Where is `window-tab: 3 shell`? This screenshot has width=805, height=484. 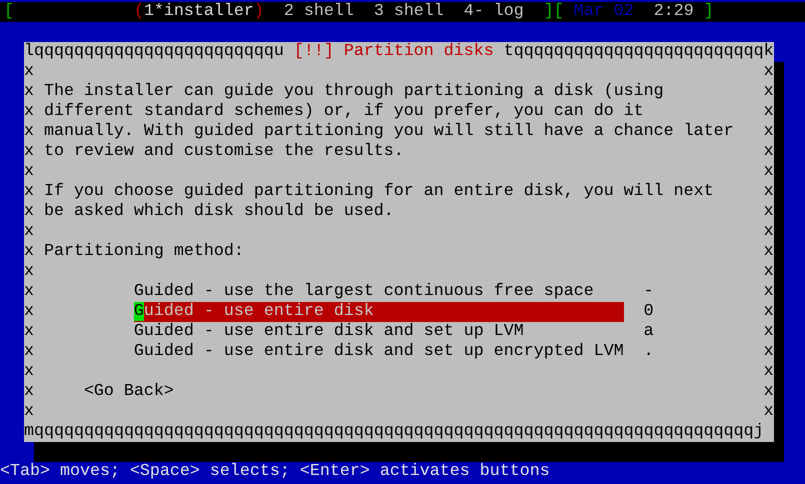
window-tab: 3 shell is located at coordinates (409, 12).